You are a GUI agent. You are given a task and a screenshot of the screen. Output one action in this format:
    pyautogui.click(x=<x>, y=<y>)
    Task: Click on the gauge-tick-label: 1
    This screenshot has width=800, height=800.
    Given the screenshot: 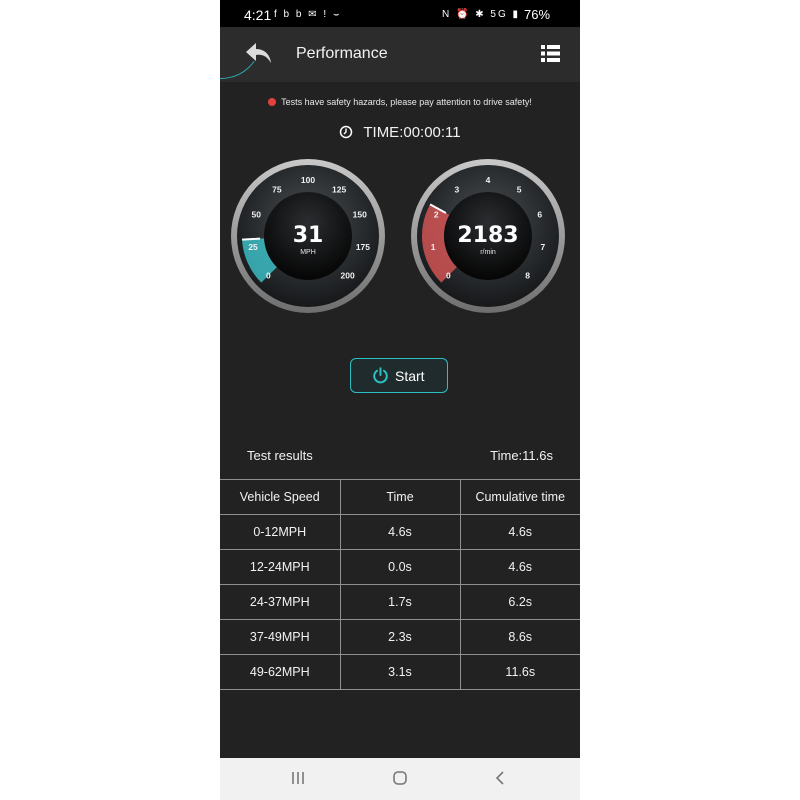 What is the action you would take?
    pyautogui.click(x=433, y=247)
    